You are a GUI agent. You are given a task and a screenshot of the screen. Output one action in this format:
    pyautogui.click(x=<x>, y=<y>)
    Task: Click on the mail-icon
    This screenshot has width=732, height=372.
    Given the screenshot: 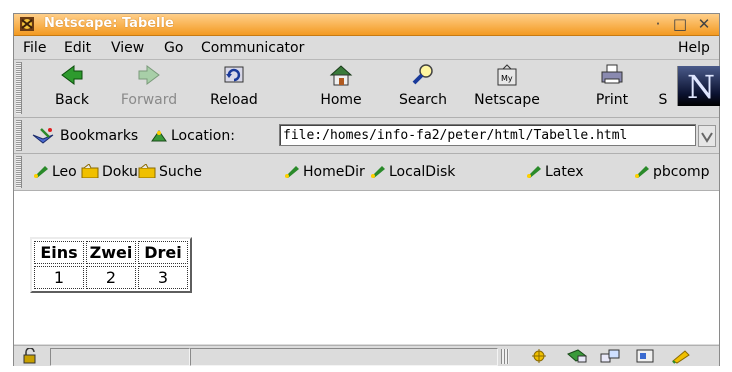 What is the action you would take?
    pyautogui.click(x=577, y=356)
    